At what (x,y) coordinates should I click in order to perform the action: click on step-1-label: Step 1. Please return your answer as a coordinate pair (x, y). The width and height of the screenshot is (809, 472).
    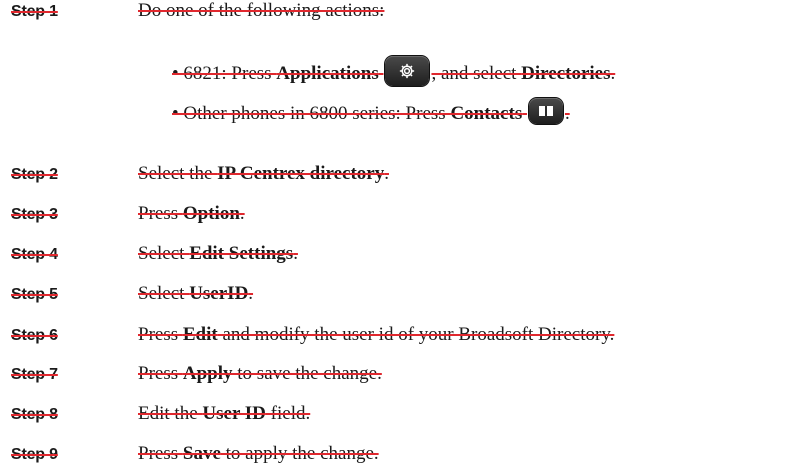
    Looking at the image, I should click on (34, 11).